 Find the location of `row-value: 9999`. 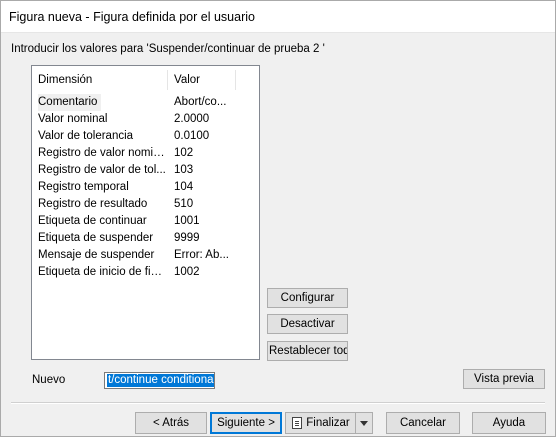

row-value: 9999 is located at coordinates (187, 238).